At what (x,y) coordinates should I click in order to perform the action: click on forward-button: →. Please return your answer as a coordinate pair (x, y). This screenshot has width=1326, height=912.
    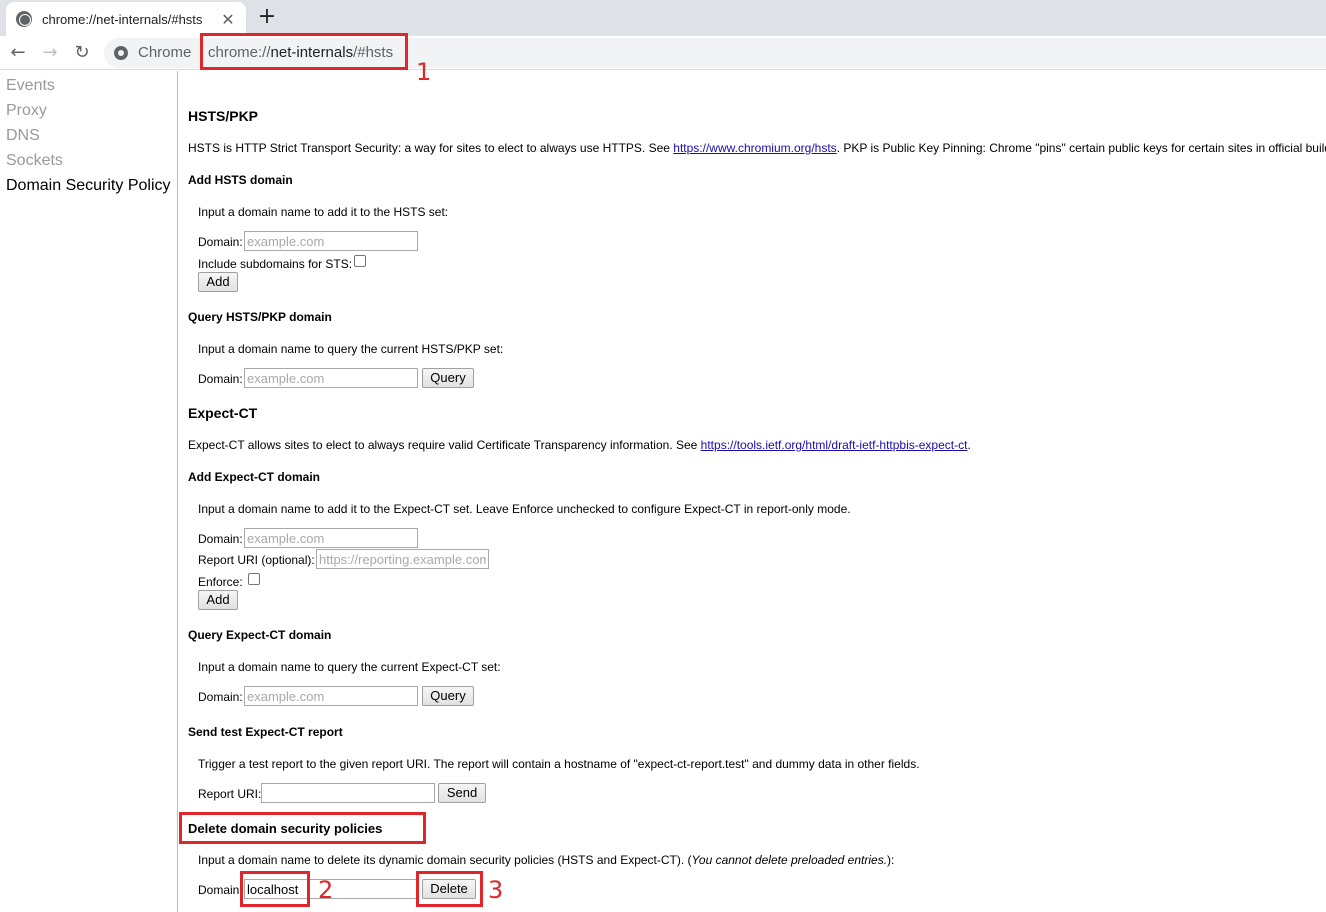
    Looking at the image, I should click on (50, 53).